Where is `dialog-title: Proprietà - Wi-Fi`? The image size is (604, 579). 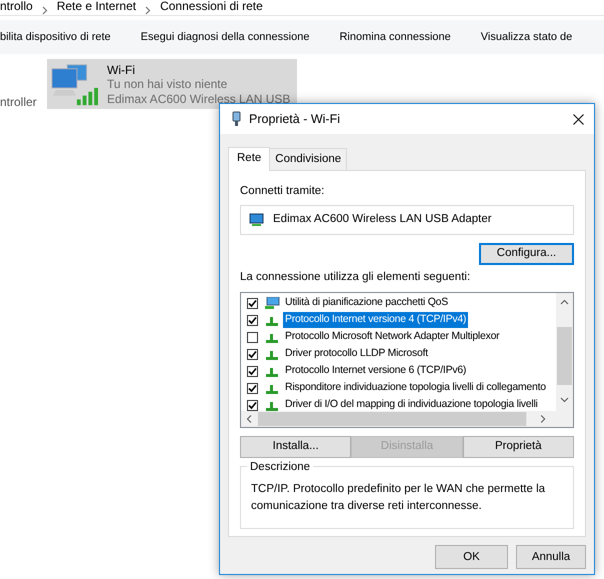 dialog-title: Proprietà - Wi-Fi is located at coordinates (295, 119).